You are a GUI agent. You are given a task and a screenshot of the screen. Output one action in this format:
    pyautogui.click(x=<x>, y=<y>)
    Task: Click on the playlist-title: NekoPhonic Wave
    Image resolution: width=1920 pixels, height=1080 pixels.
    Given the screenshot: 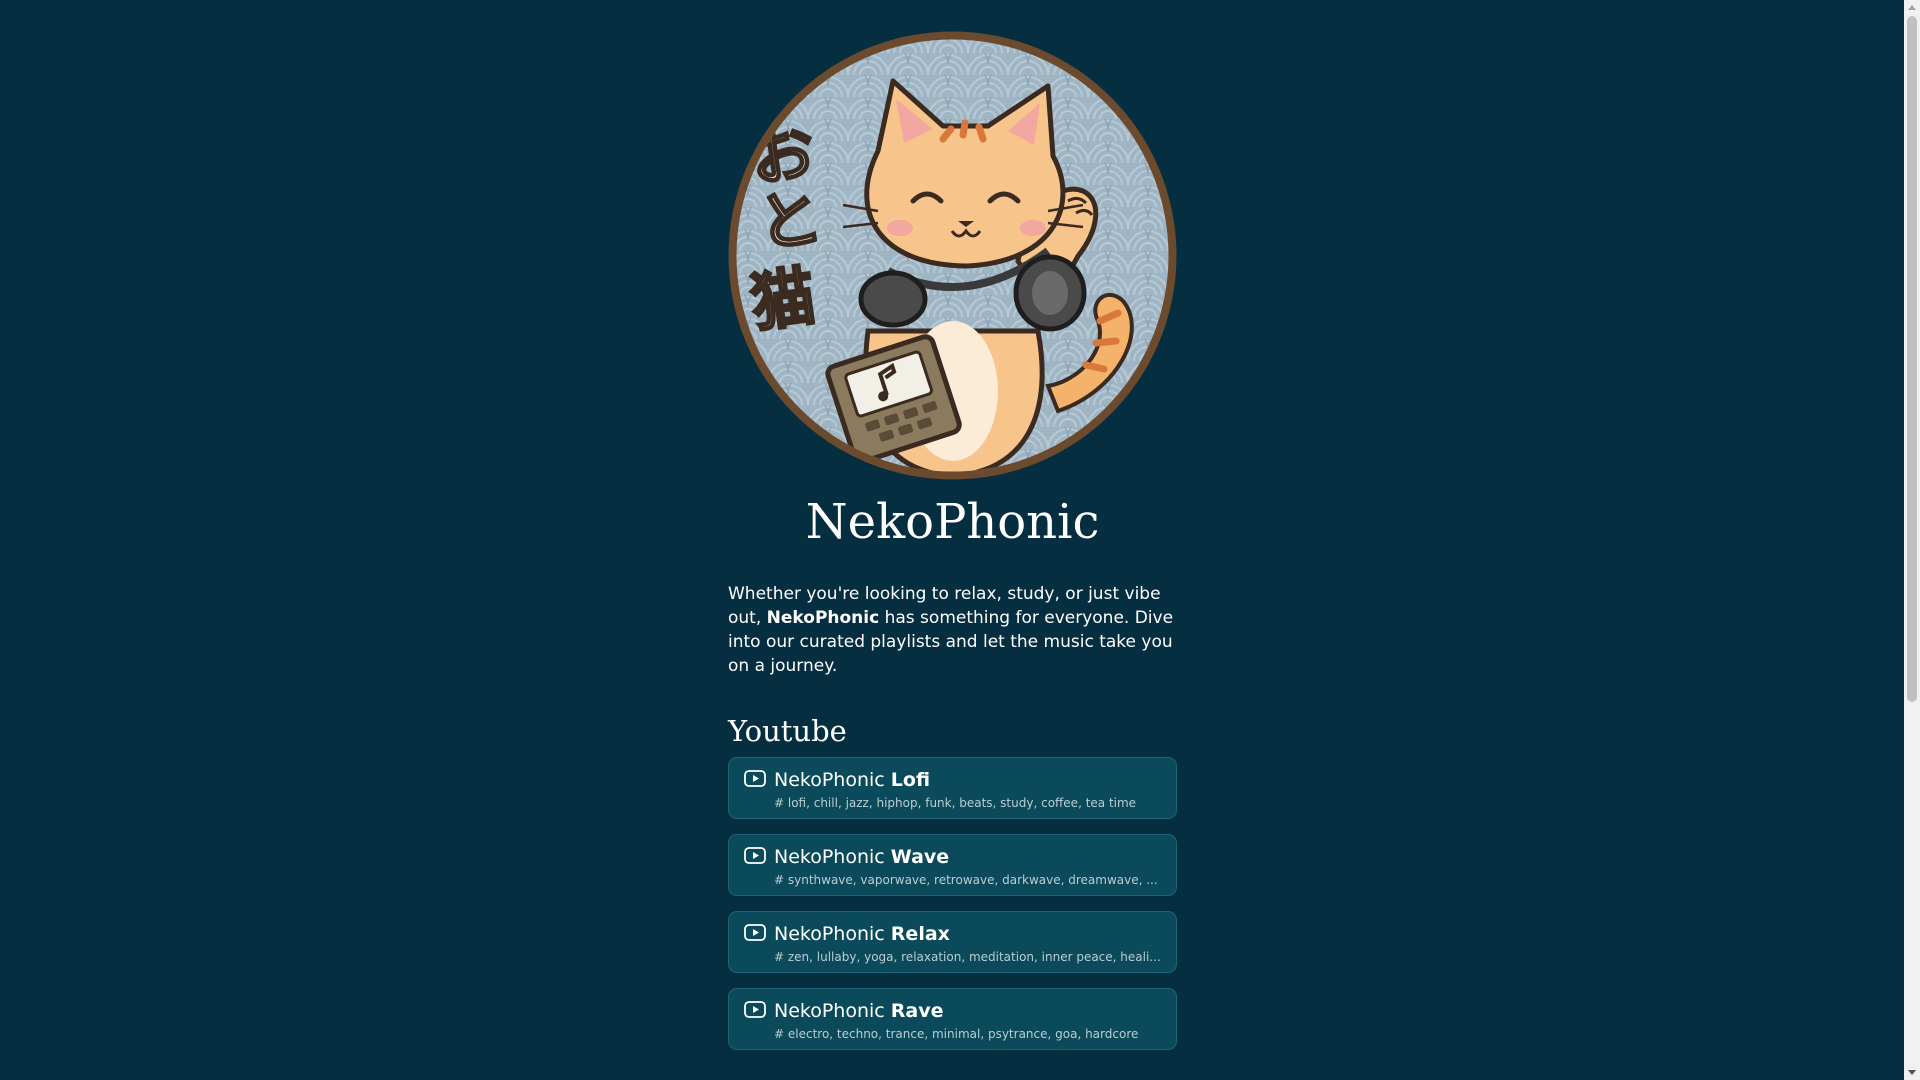 What is the action you would take?
    pyautogui.click(x=861, y=857)
    